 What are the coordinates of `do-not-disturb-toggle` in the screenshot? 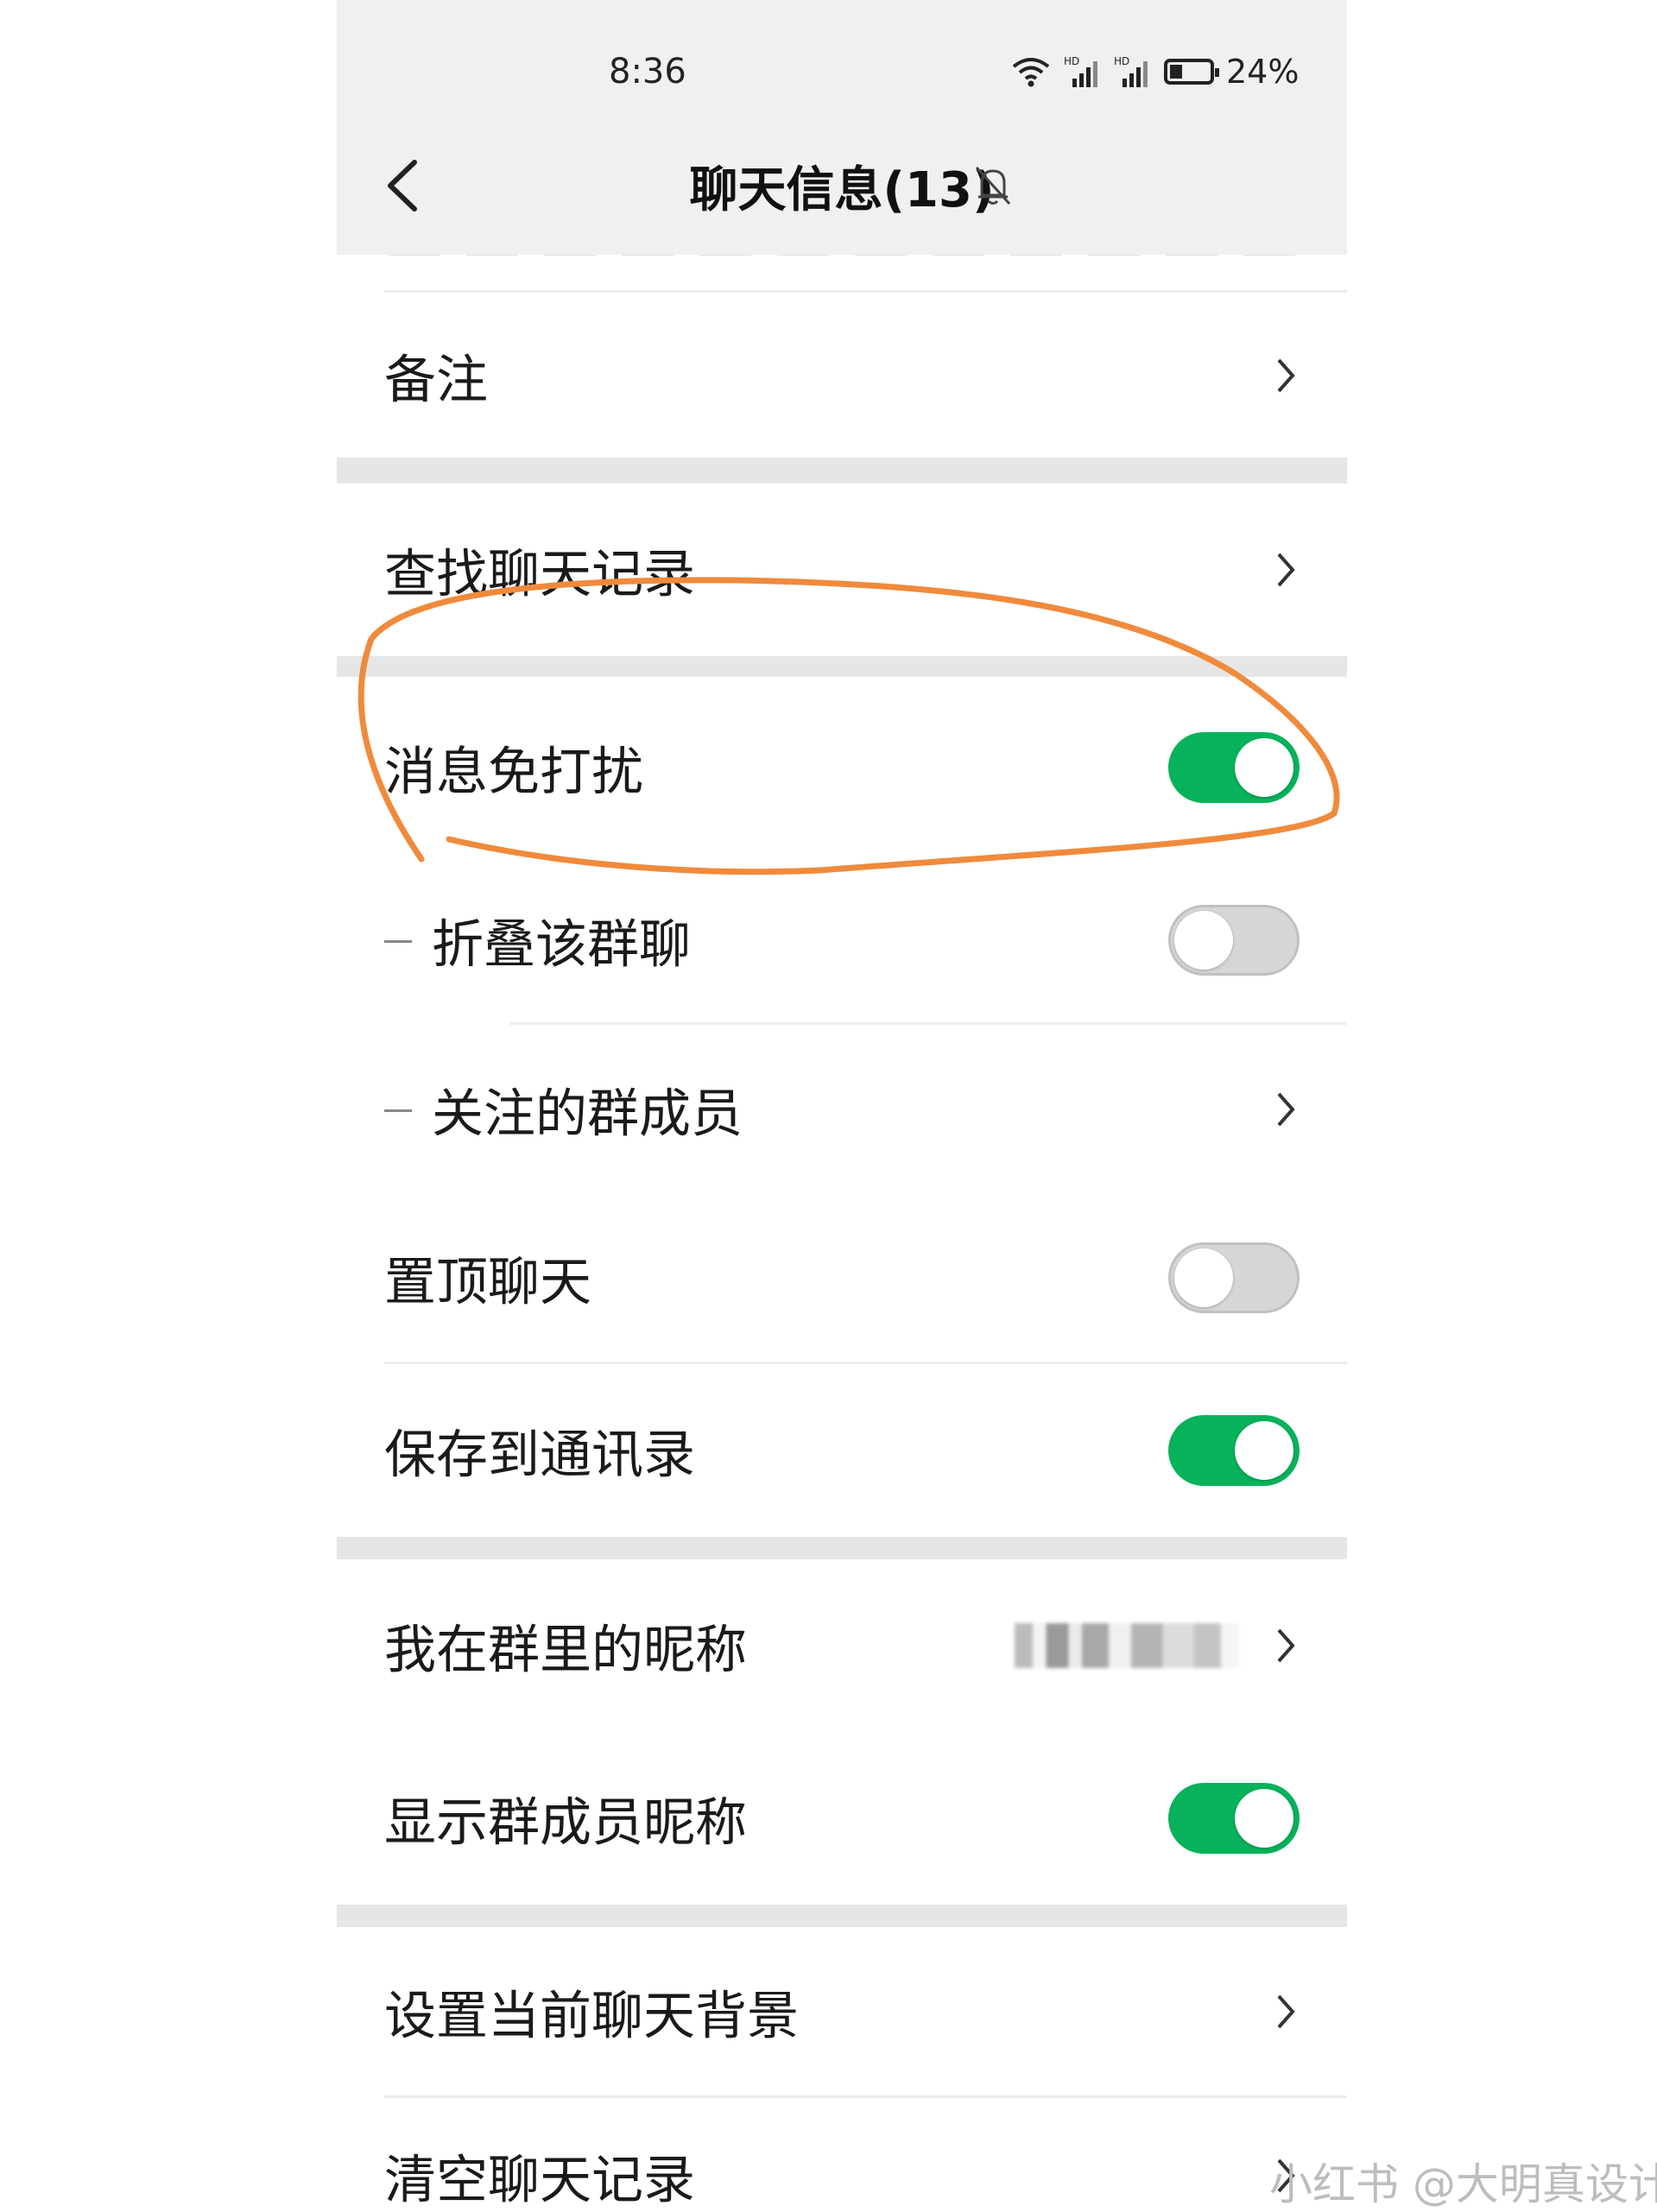 It's located at (1234, 767).